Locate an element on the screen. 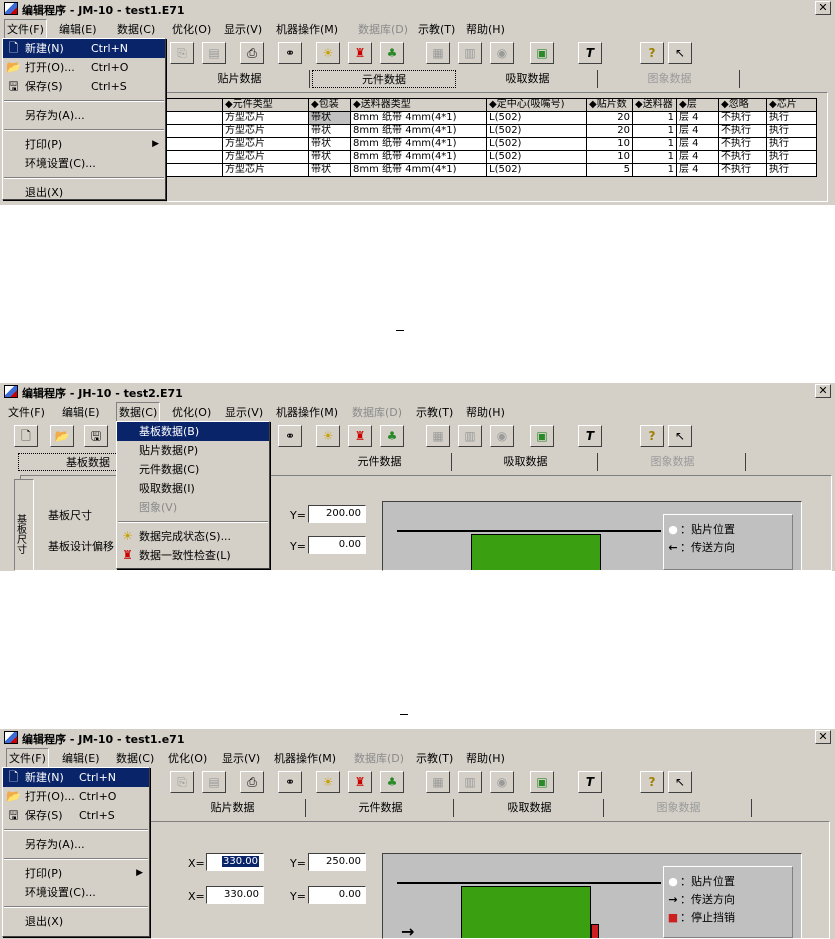  side-tab: 基板尺寸 is located at coordinates (24, 525).